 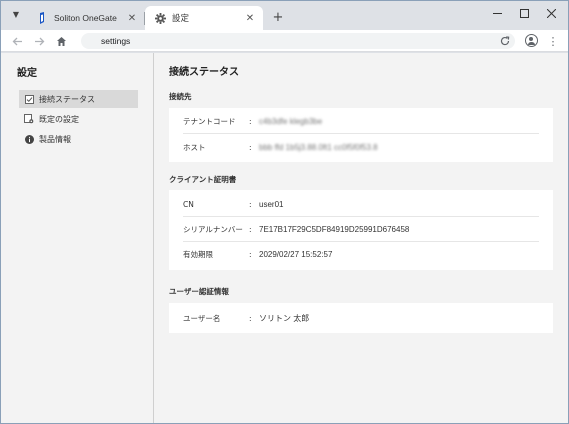 I want to click on card-user-auth: ユーザー名 : ソリトン 太郎, so click(x=361, y=318).